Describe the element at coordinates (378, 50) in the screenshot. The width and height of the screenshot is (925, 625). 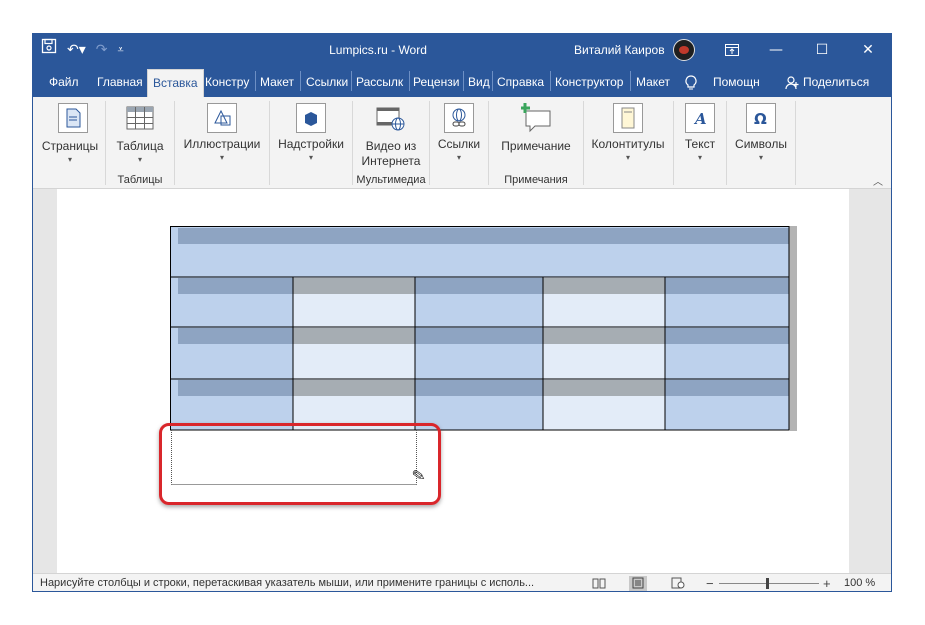
I see `window-title: Lumpics.ru - Word` at that location.